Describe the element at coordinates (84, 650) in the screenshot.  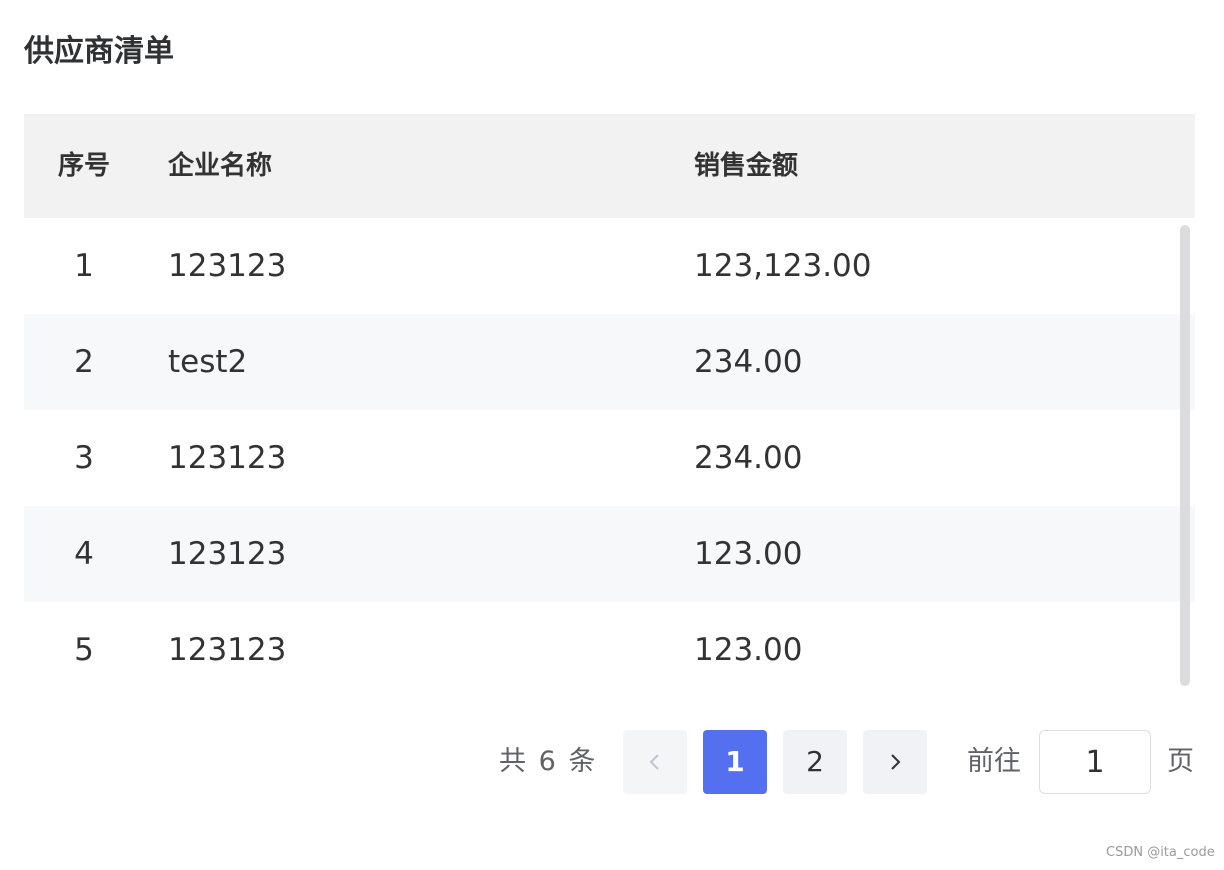
I see `row-index-cell: 5` at that location.